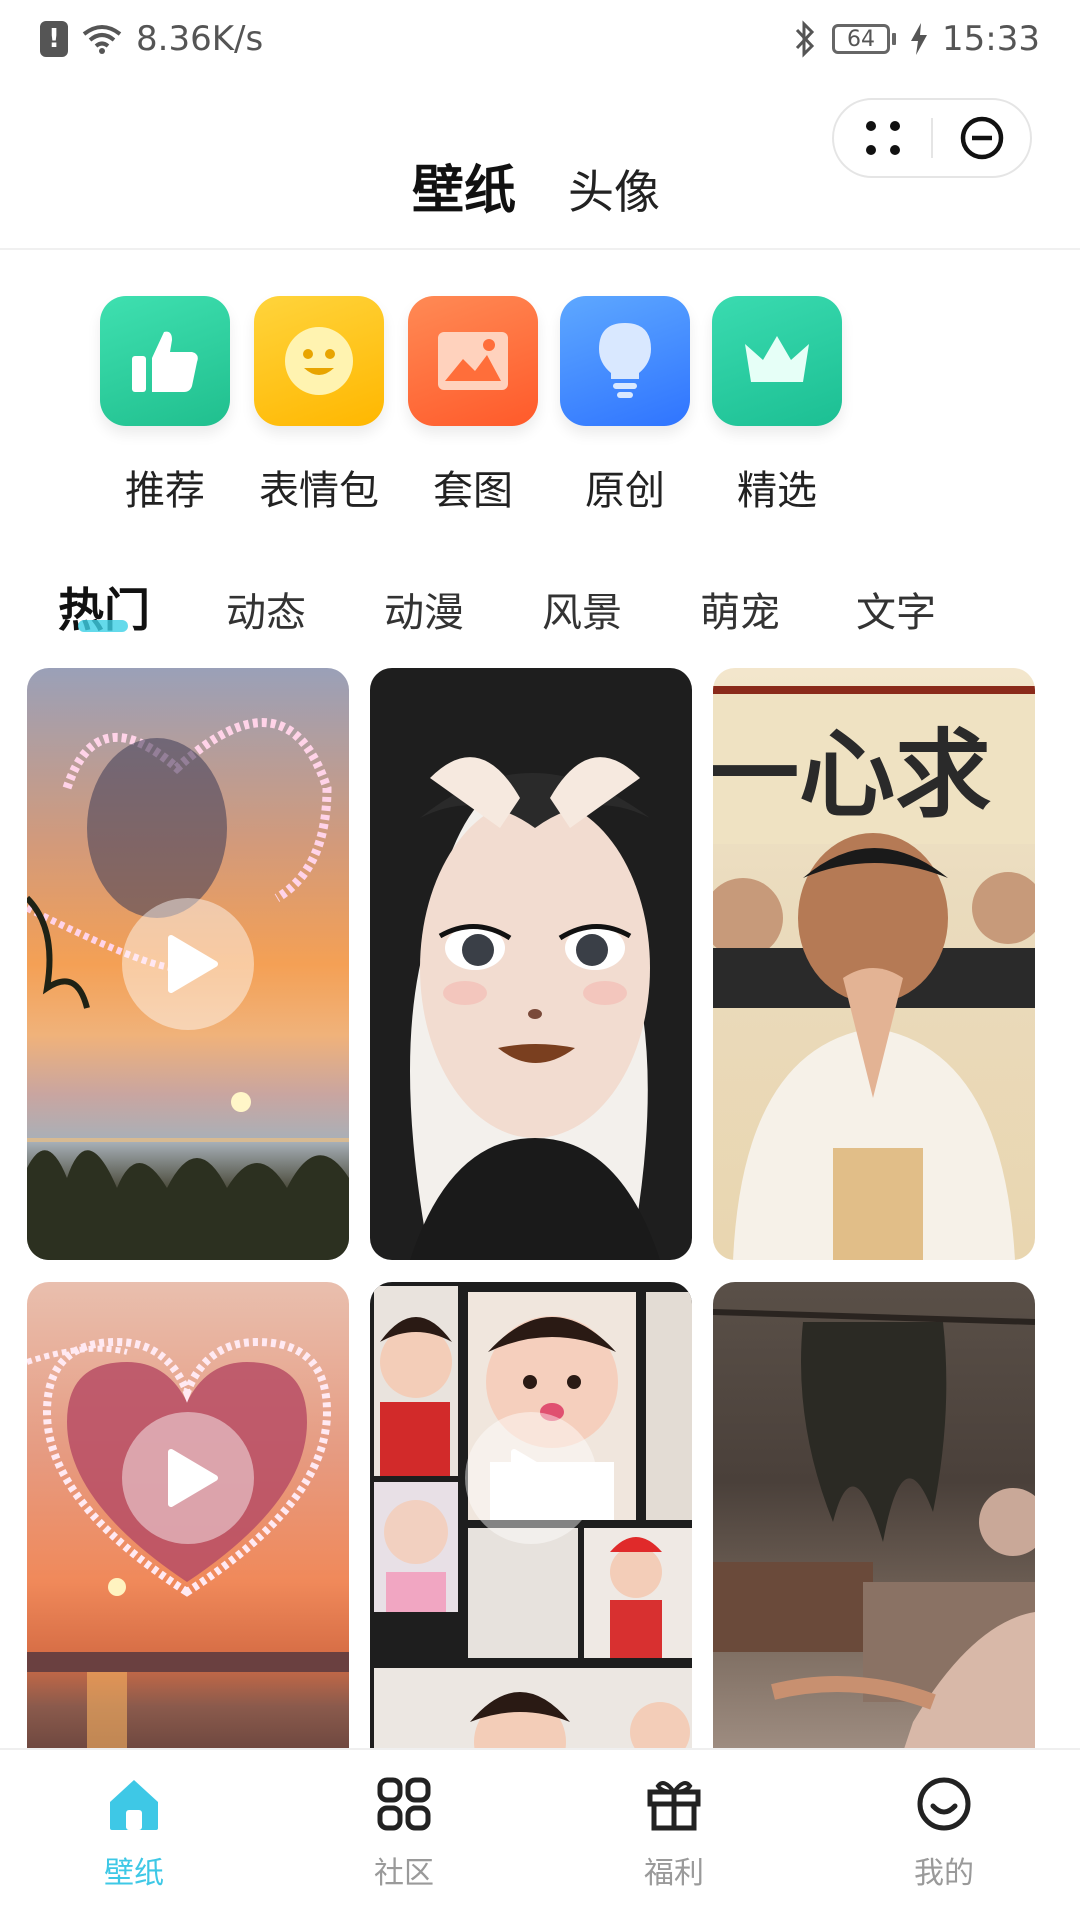 The image size is (1080, 1920). Describe the element at coordinates (944, 1833) in the screenshot. I see `nav-mine: 我的` at that location.